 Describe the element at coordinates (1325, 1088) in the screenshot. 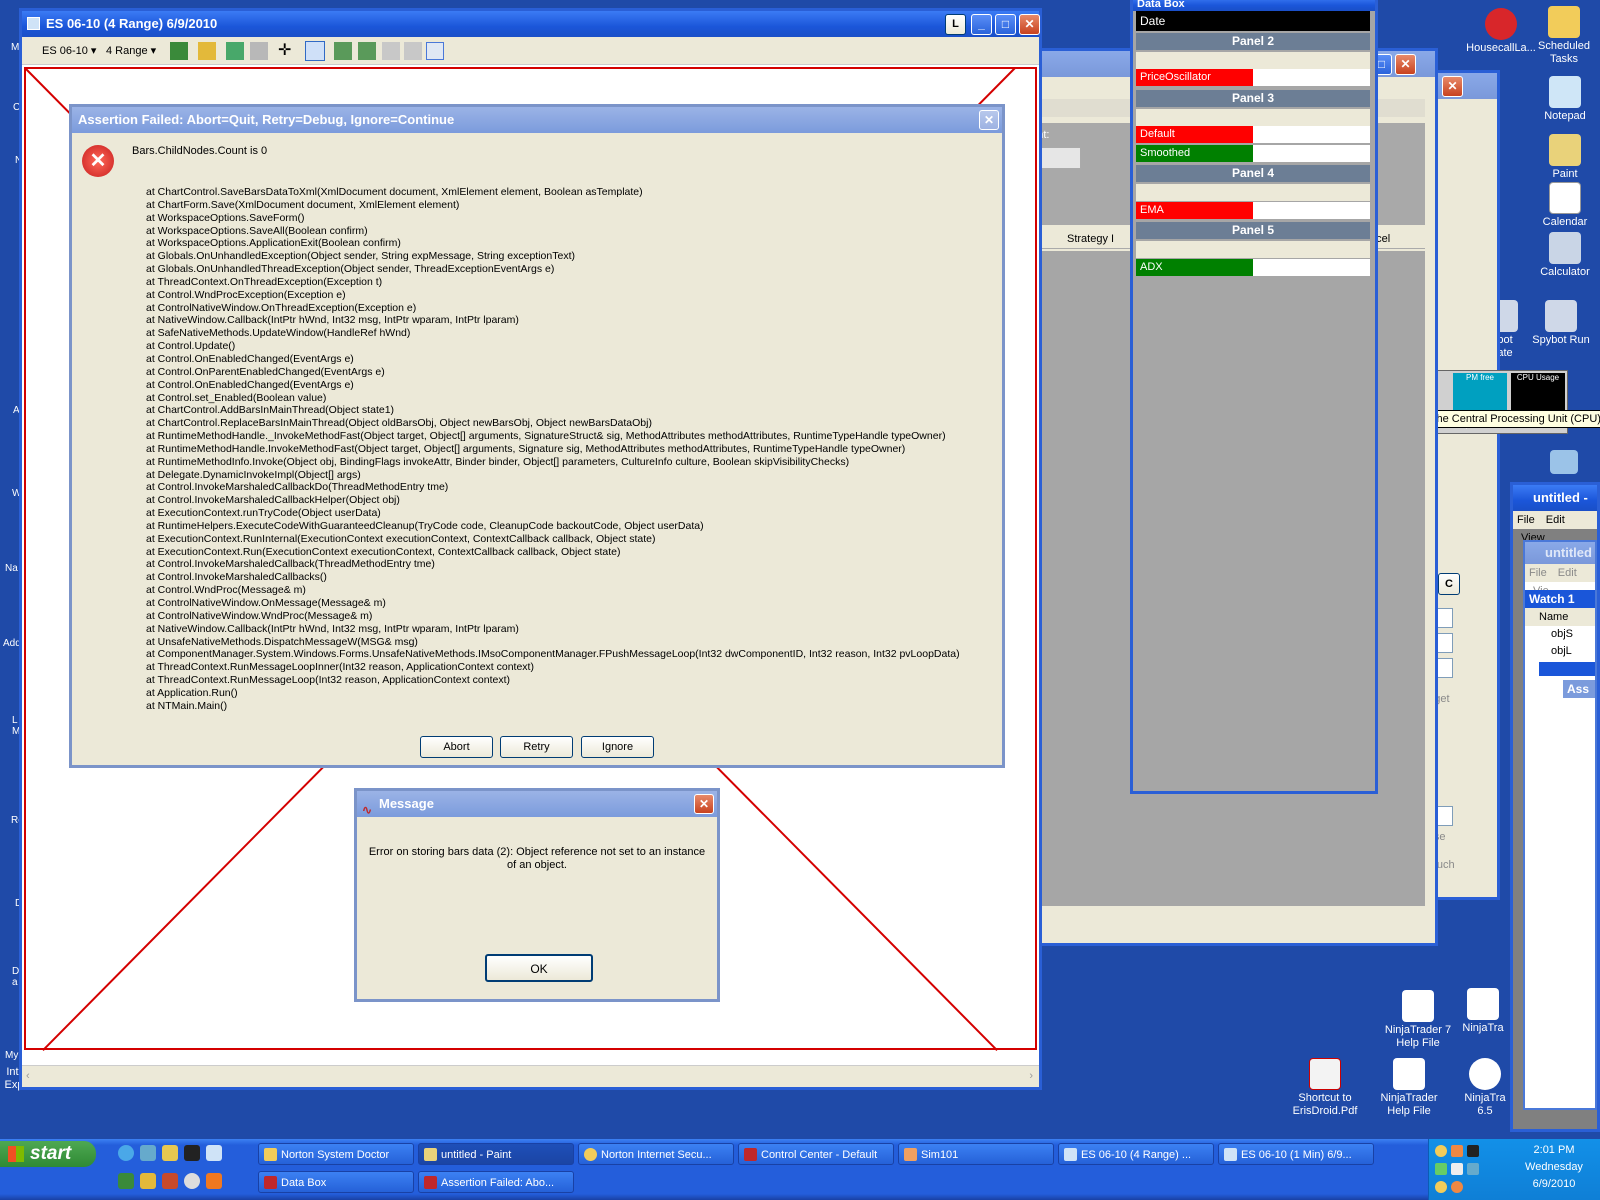

I see `erisdroid-pdf-desktop-icon: Shortcut to ErisDroid.Pdf` at that location.